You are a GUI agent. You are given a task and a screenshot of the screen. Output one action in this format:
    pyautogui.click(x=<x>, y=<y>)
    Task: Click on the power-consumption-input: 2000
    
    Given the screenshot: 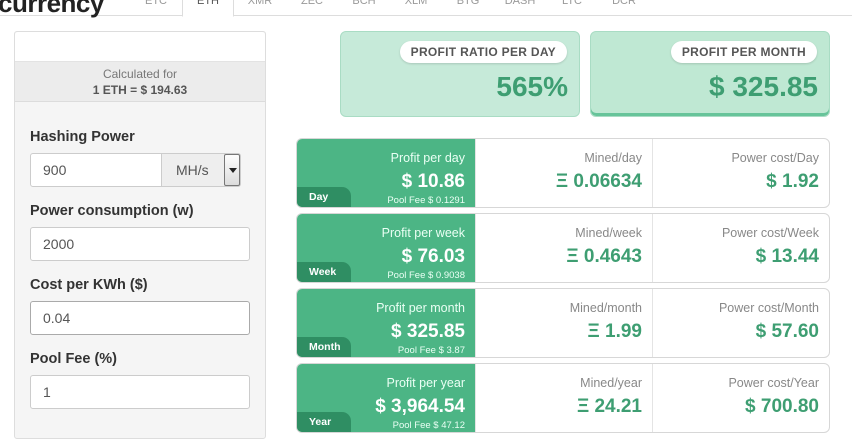 What is the action you would take?
    pyautogui.click(x=140, y=244)
    